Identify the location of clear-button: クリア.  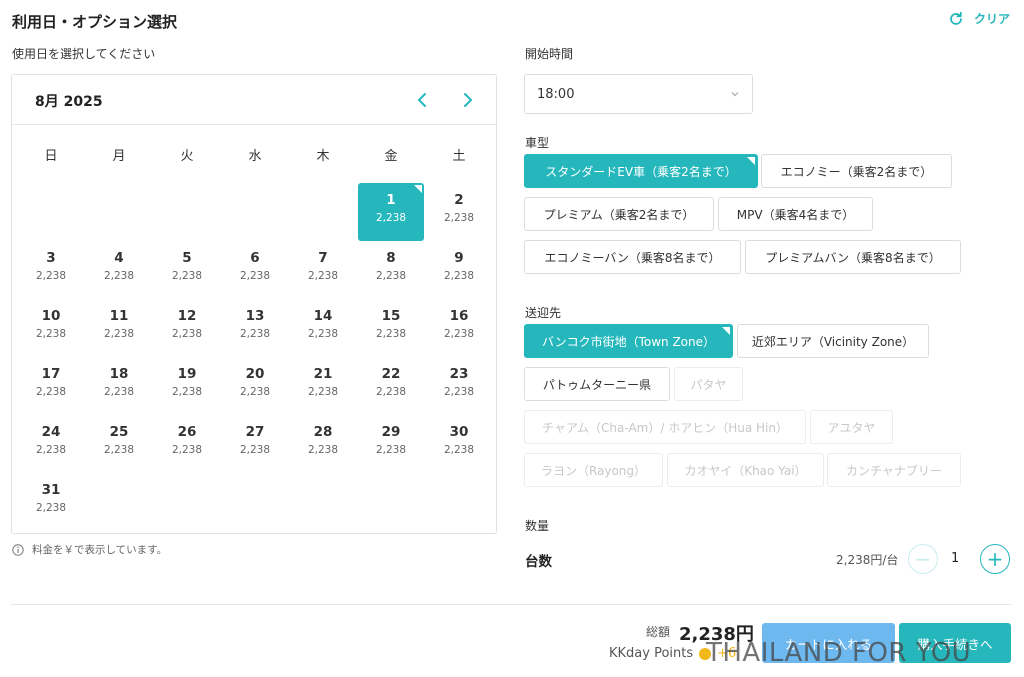
(979, 18).